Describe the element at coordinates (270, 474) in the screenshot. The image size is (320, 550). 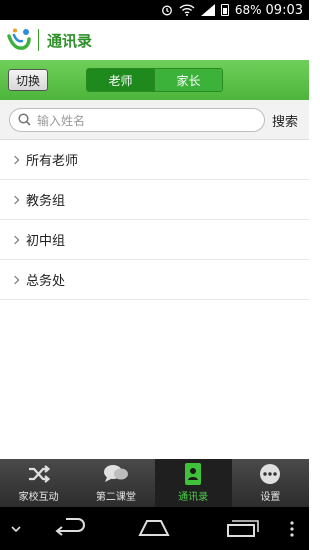
I see `more-dots-icon` at that location.